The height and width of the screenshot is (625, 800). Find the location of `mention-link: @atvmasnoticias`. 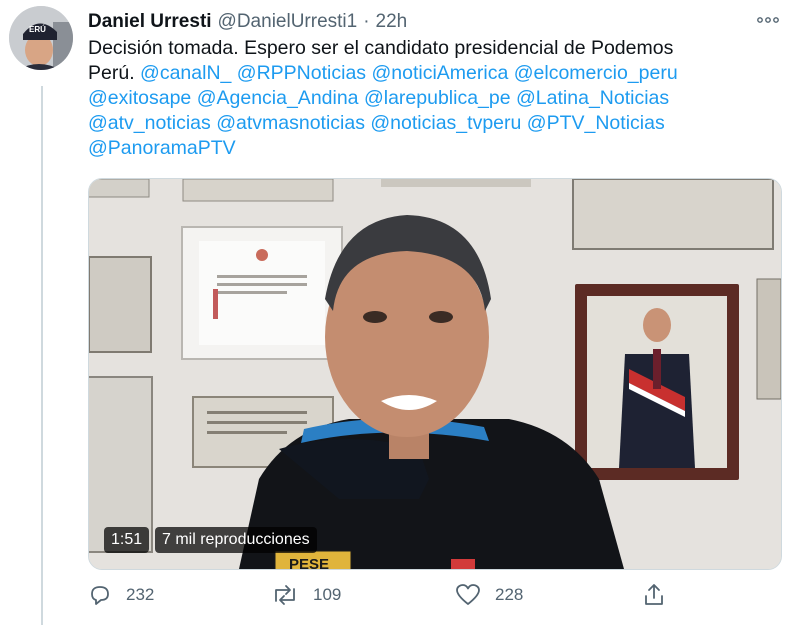

mention-link: @atvmasnoticias is located at coordinates (290, 123).